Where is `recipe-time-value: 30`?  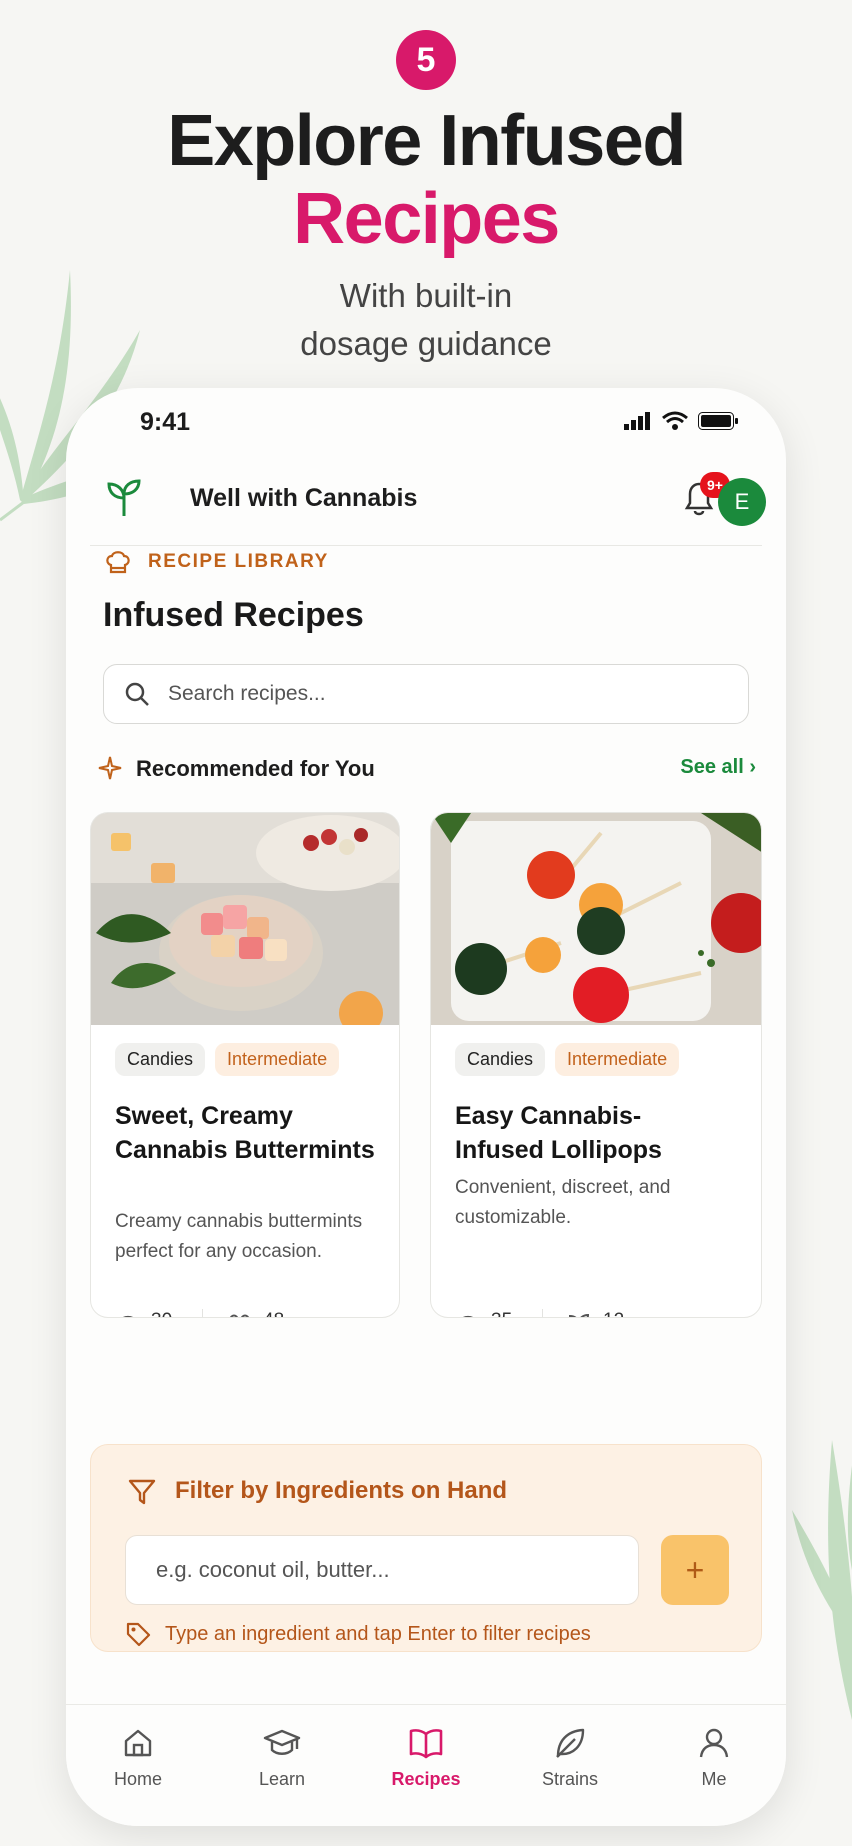 recipe-time-value: 30 is located at coordinates (165, 1313).